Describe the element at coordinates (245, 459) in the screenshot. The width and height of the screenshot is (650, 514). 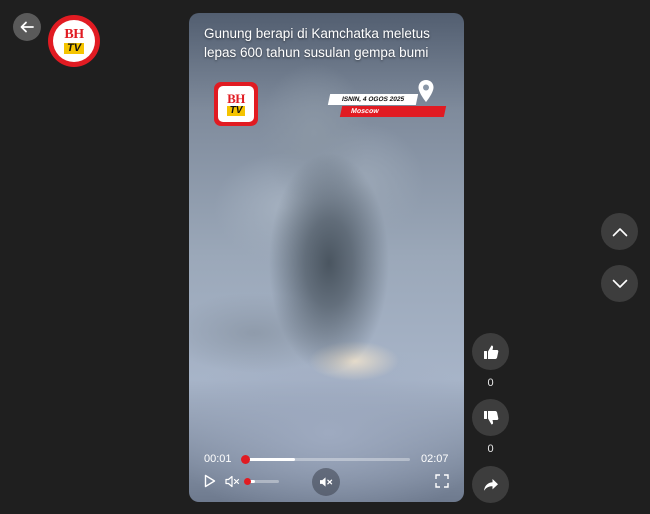
I see `progress-knob` at that location.